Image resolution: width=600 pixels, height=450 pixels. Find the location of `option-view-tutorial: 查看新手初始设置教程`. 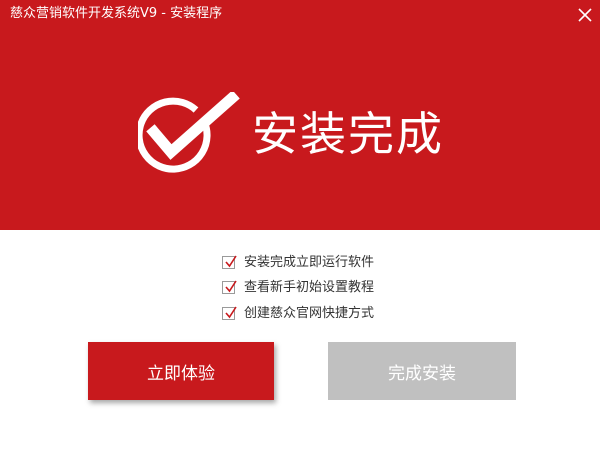

option-view-tutorial: 查看新手初始设置教程 is located at coordinates (322, 288).